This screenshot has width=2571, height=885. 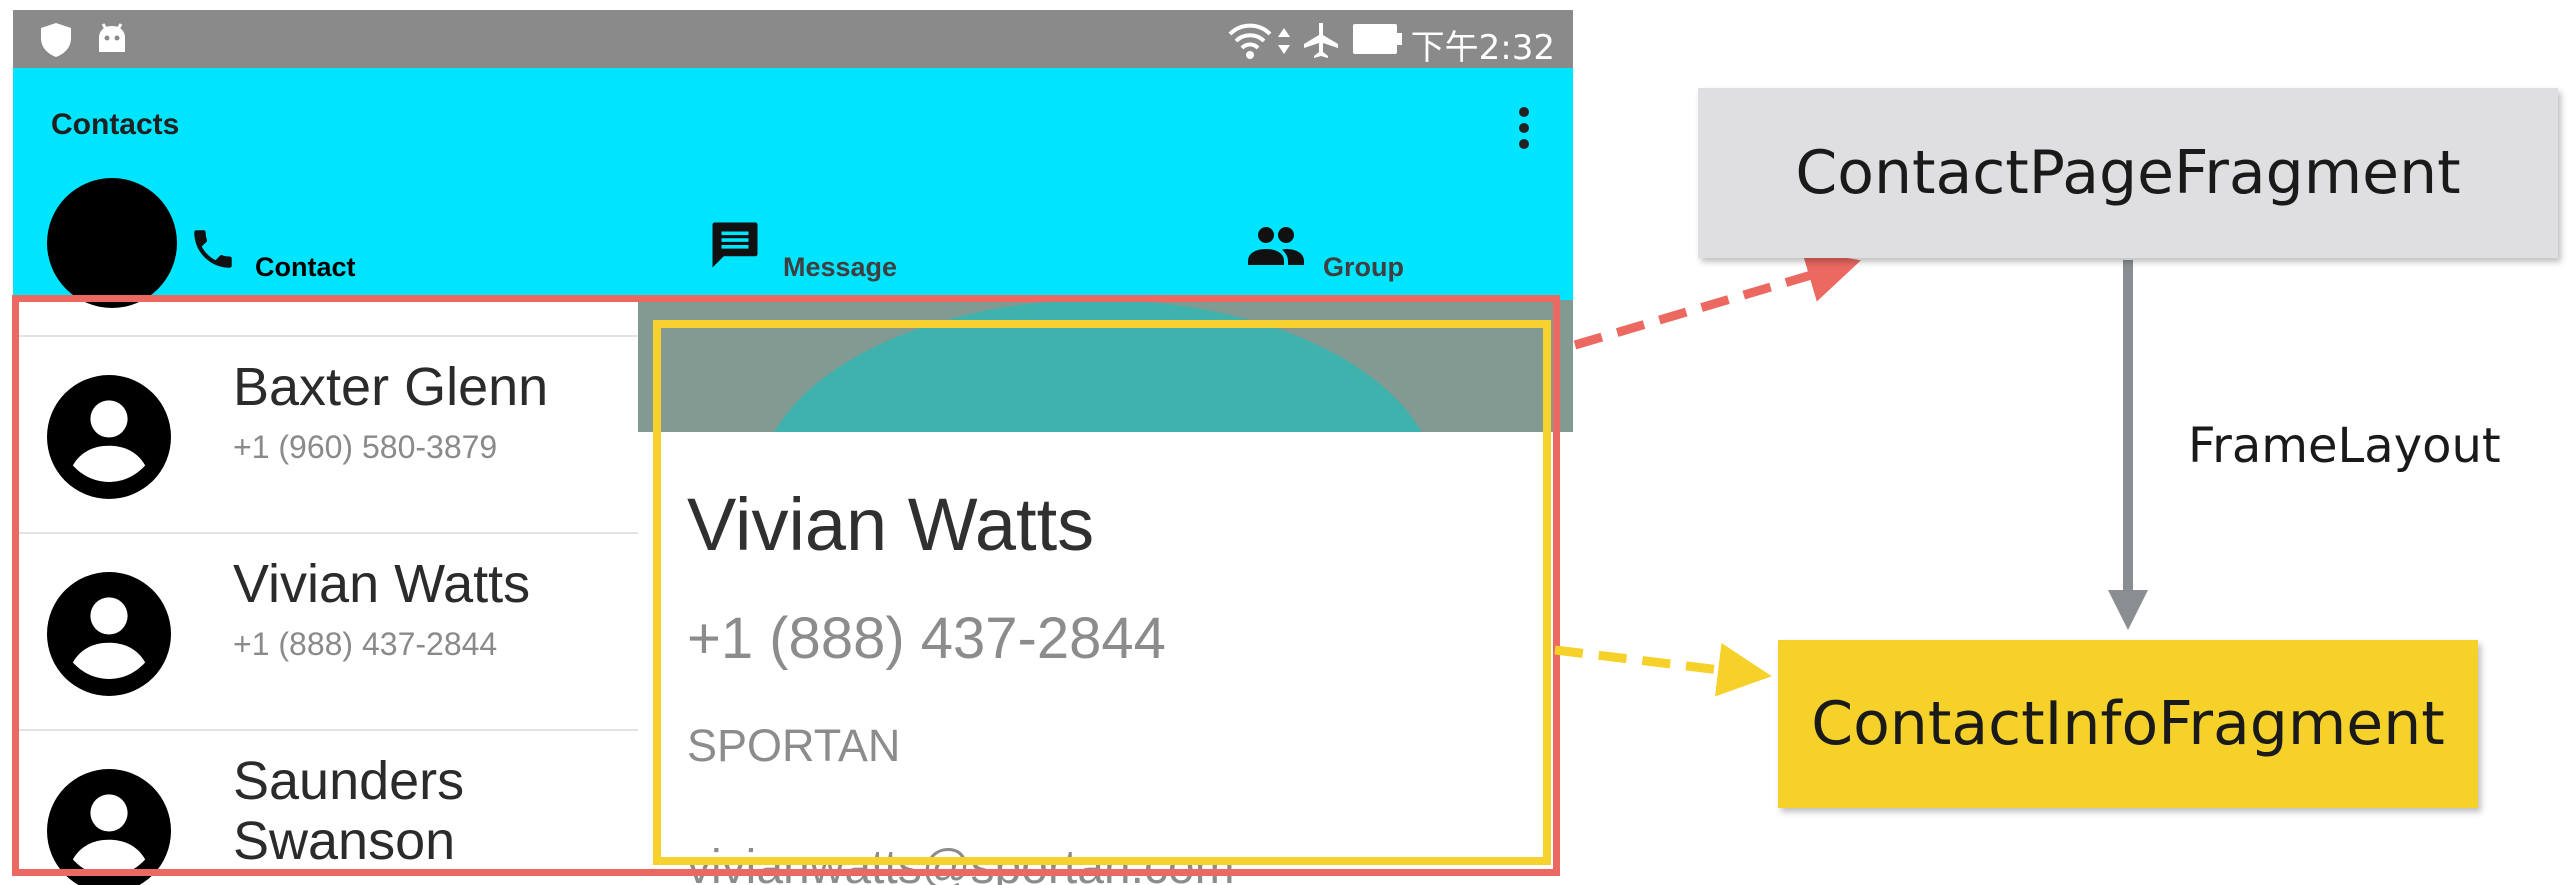 I want to click on red-dashed-arrow, so click(x=1717, y=299).